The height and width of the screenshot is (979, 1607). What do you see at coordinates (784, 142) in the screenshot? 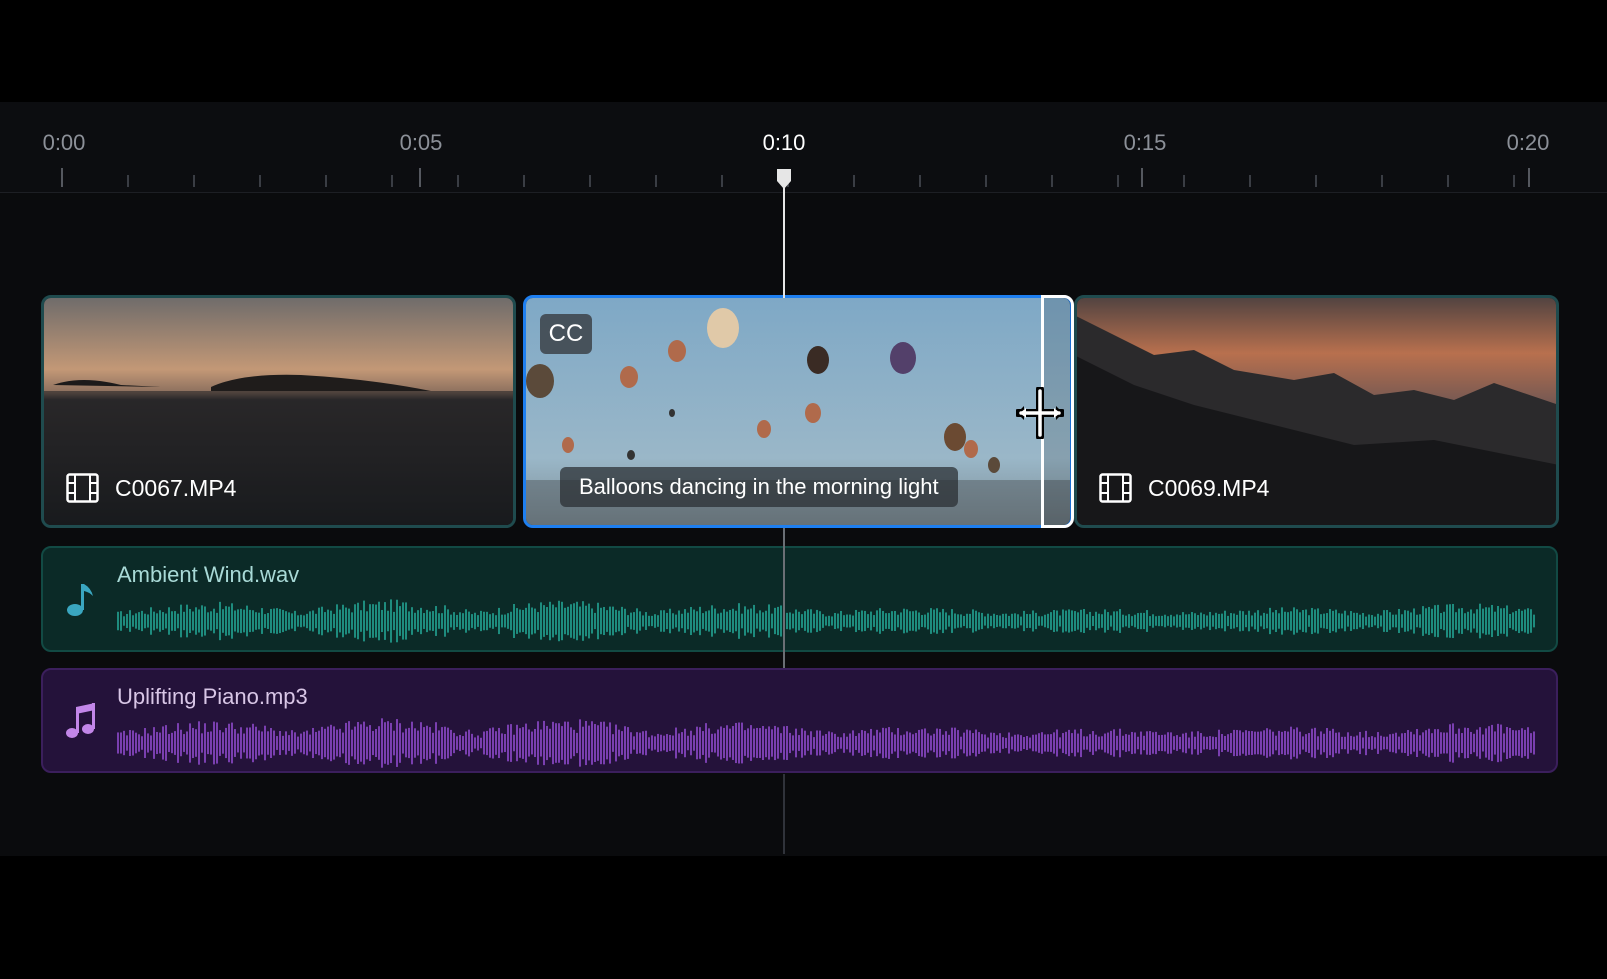
I see `time-label-10: 0:10` at bounding box center [784, 142].